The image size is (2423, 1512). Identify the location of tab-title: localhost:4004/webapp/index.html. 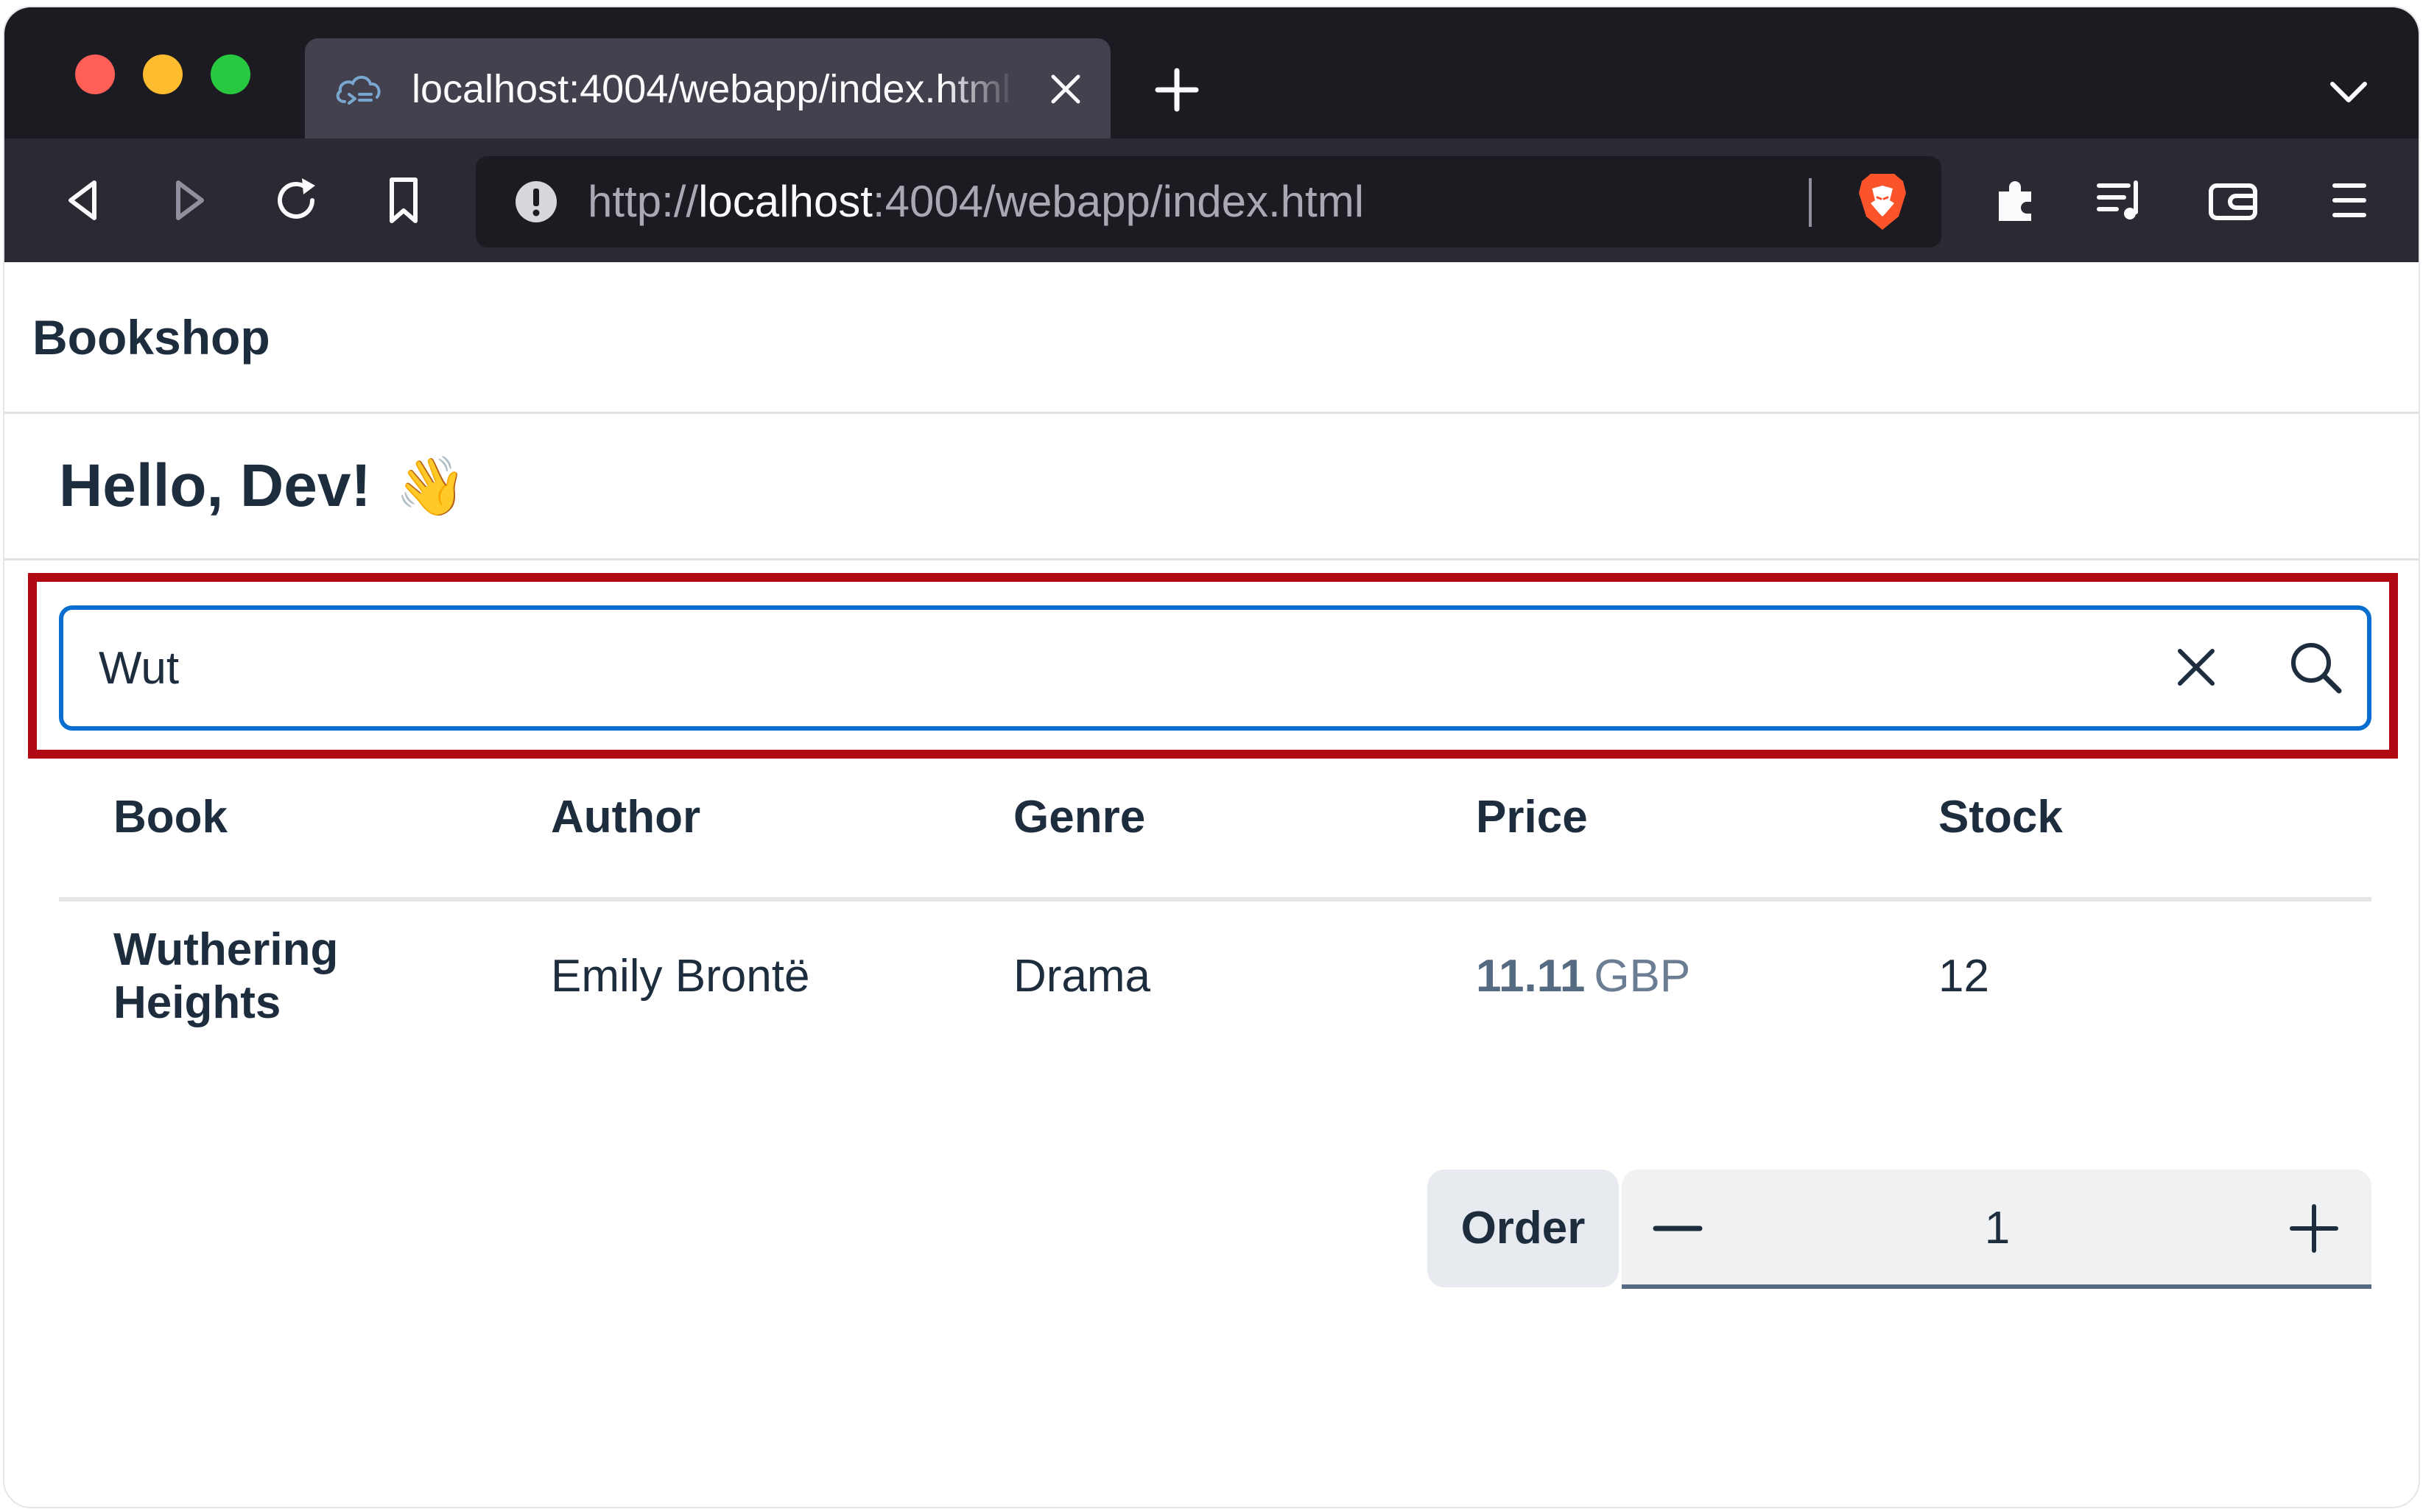
(711, 89).